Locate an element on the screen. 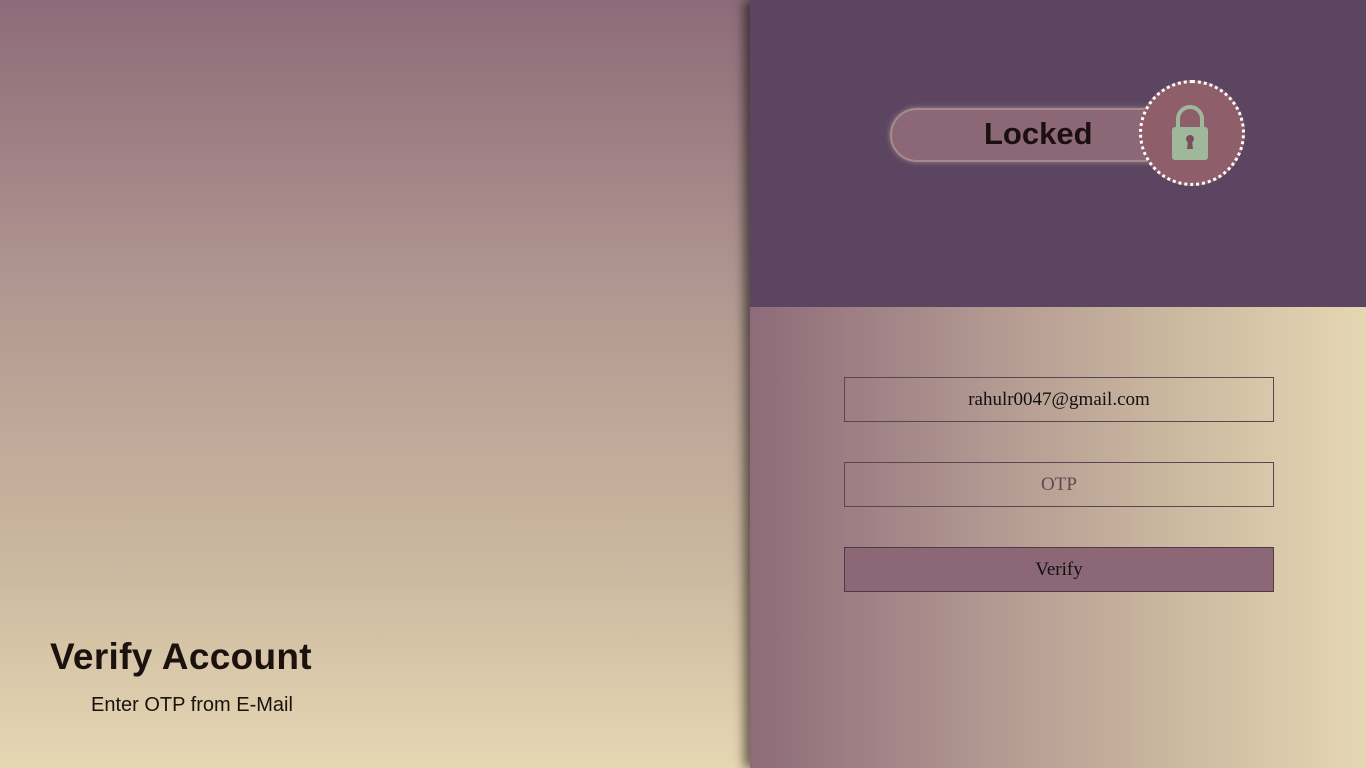 This screenshot has height=768, width=1366. verify-button: Verify is located at coordinates (1059, 569).